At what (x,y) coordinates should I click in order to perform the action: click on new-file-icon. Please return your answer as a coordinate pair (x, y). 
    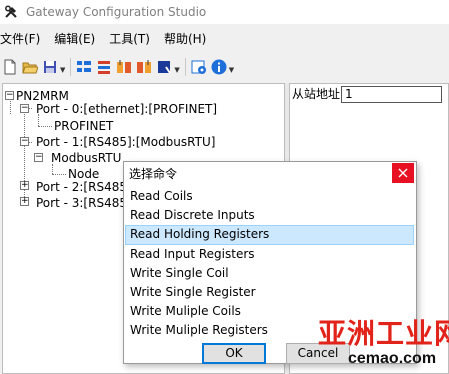
    Looking at the image, I should click on (10, 67).